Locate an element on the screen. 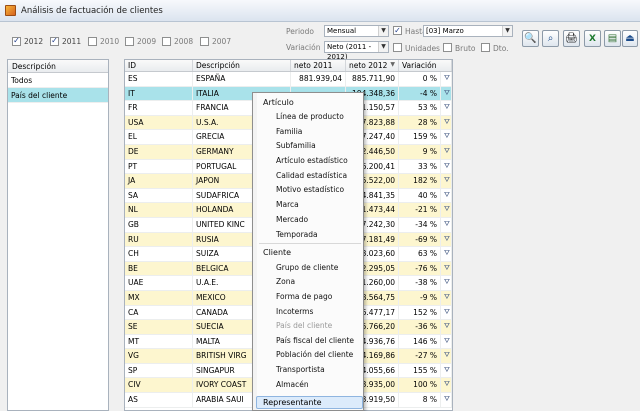 This screenshot has height=411, width=640. unidades-checkbox is located at coordinates (397, 47).